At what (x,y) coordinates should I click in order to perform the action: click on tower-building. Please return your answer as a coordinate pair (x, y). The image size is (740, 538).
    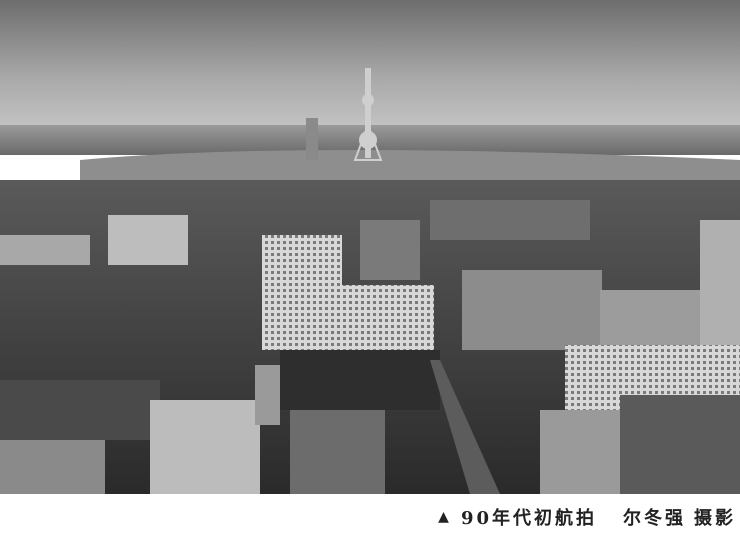
    Looking at the image, I should click on (312, 139).